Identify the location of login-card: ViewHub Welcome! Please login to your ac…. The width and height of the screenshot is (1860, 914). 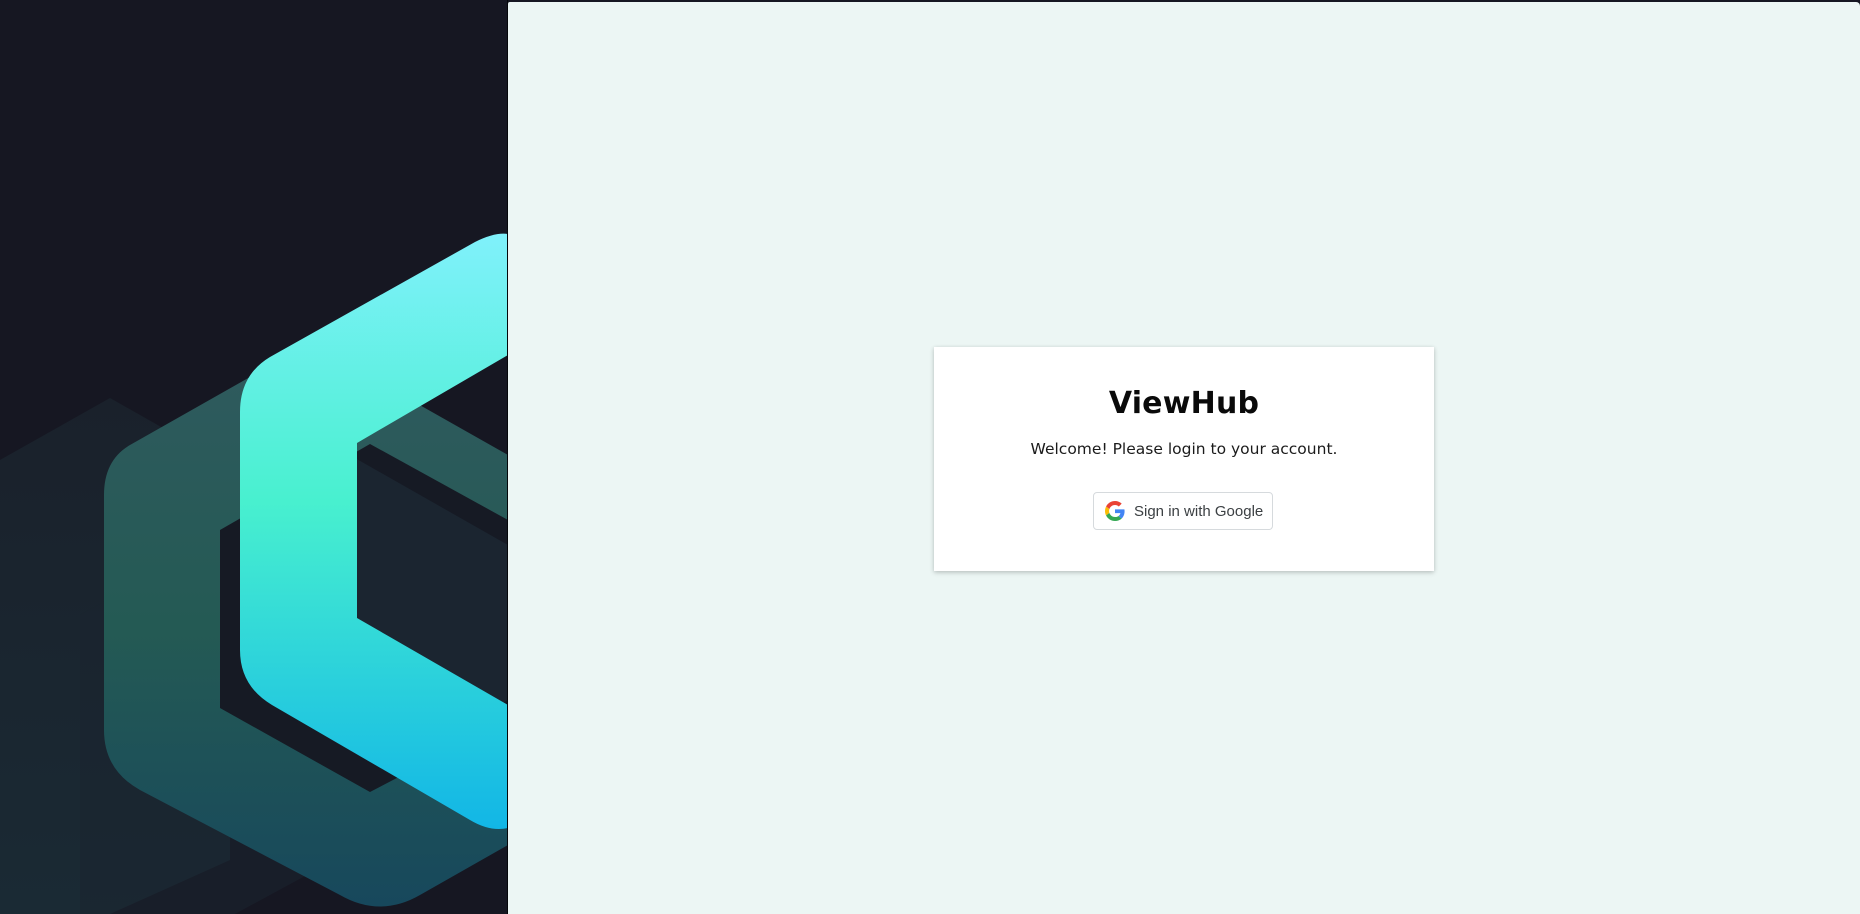
(1184, 459).